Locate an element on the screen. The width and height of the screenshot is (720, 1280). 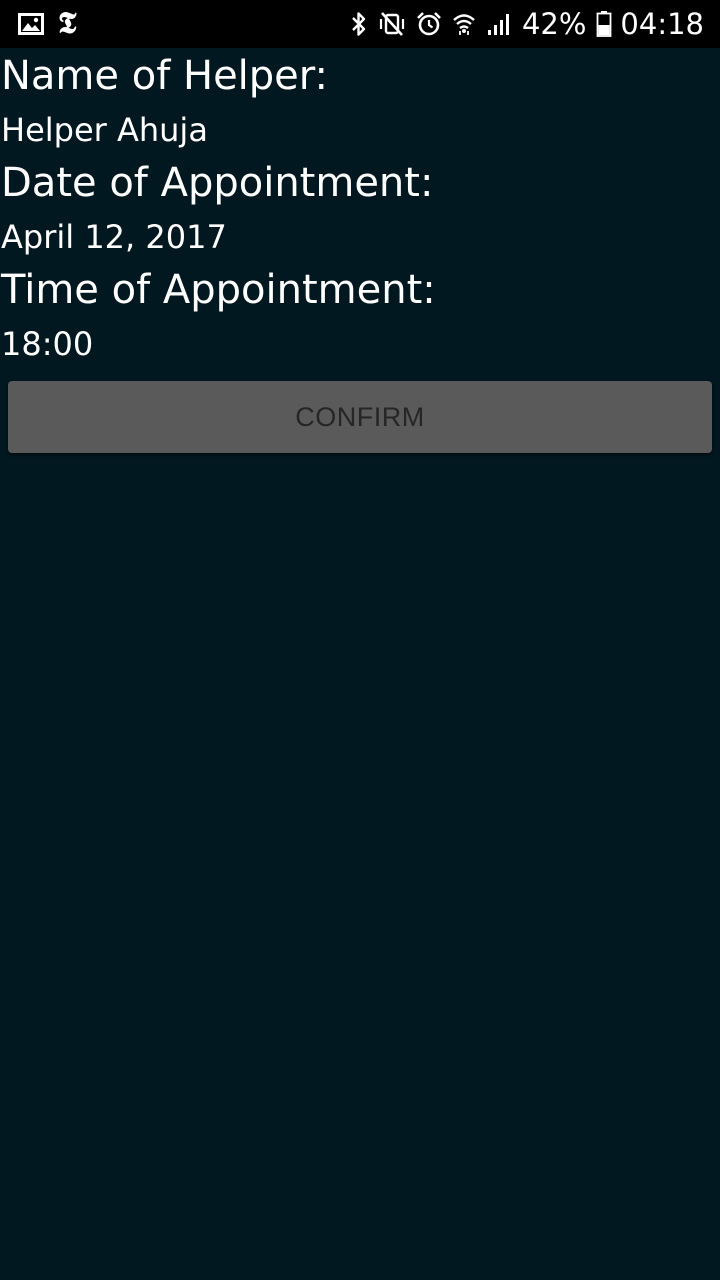
vibrate-mute-icon is located at coordinates (392, 24).